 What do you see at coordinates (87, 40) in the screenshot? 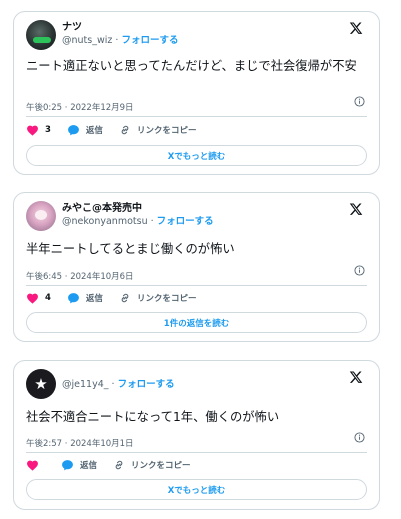
I see `handle: @nuts_wiz` at bounding box center [87, 40].